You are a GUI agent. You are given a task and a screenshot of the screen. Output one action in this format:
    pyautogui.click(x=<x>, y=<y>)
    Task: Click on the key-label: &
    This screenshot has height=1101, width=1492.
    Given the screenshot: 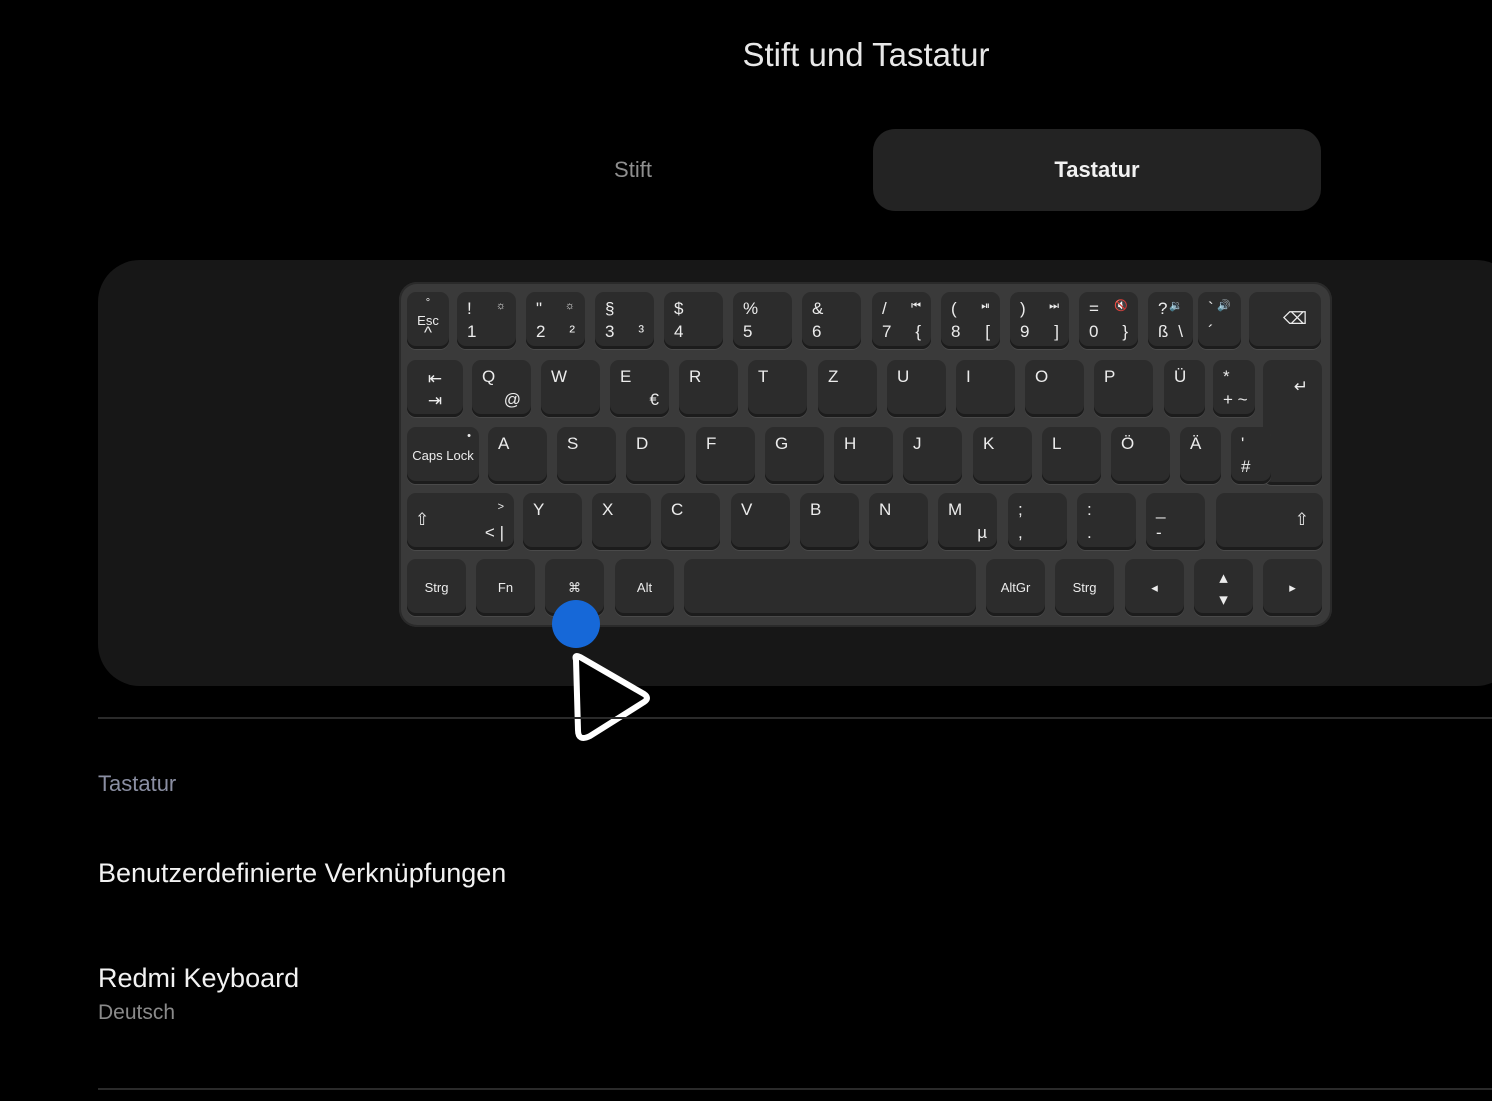 What is the action you would take?
    pyautogui.click(x=818, y=308)
    